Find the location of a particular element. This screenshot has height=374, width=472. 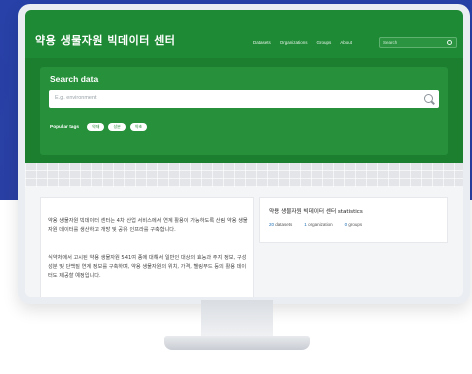

monitor-stand is located at coordinates (237, 320).